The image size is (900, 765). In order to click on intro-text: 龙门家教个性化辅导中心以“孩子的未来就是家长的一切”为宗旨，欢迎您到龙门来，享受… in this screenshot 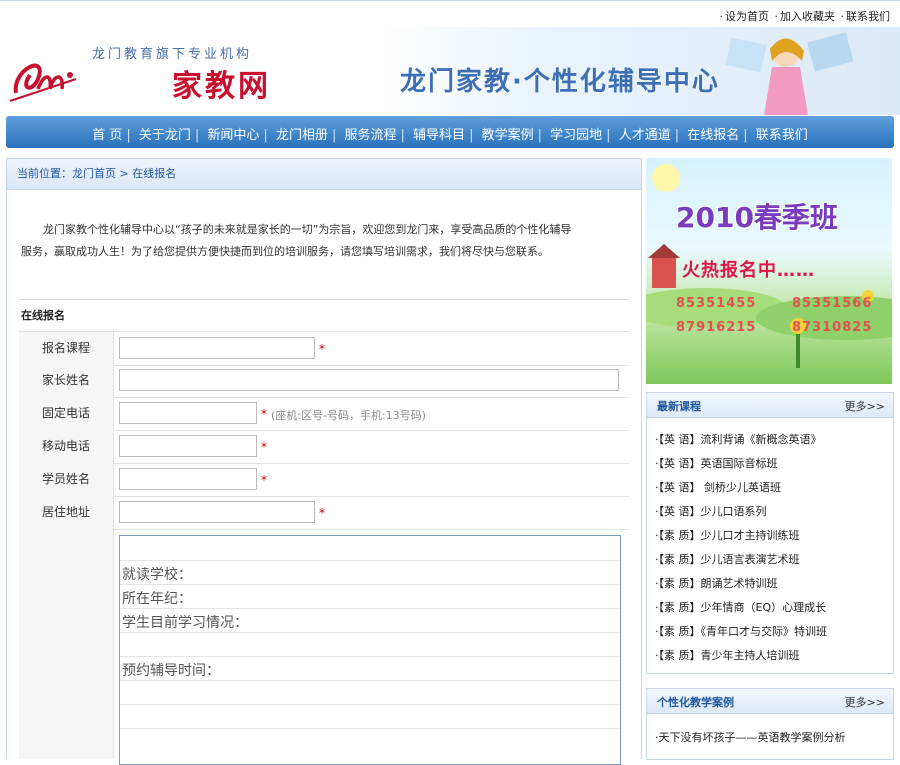, I will do `click(321, 241)`.